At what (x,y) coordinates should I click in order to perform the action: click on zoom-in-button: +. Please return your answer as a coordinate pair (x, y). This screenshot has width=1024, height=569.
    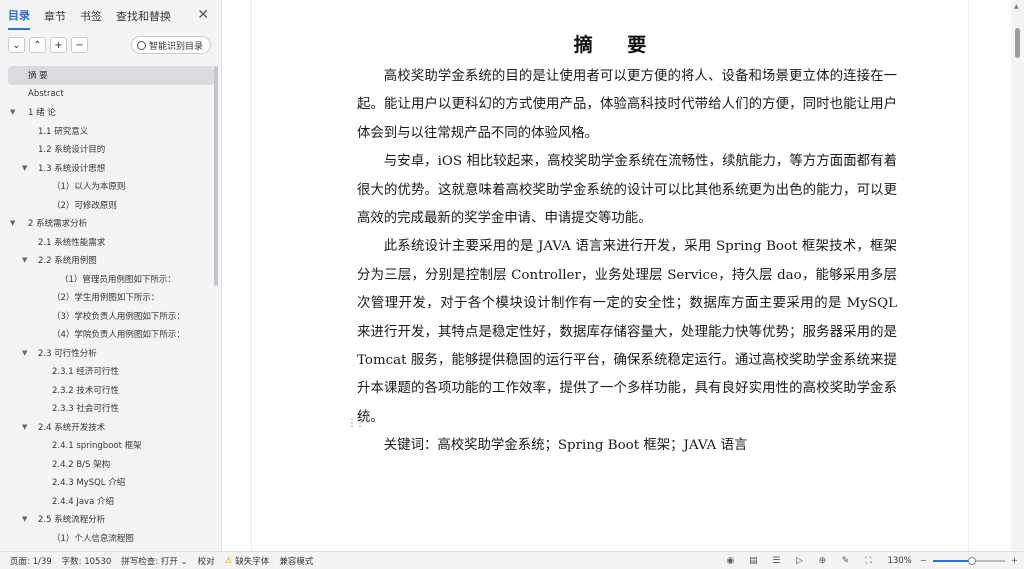
    Looking at the image, I should click on (1014, 561).